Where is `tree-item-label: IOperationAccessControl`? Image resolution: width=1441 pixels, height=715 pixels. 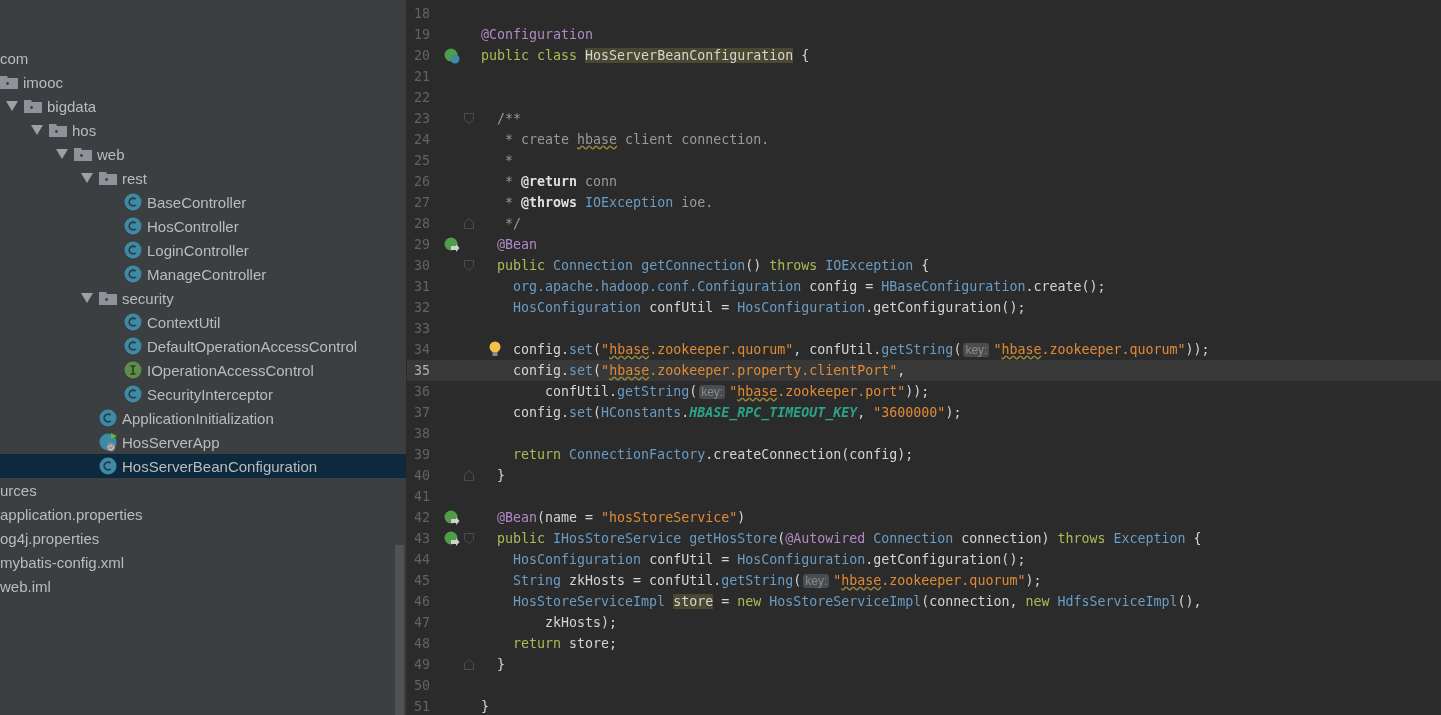 tree-item-label: IOperationAccessControl is located at coordinates (230, 370).